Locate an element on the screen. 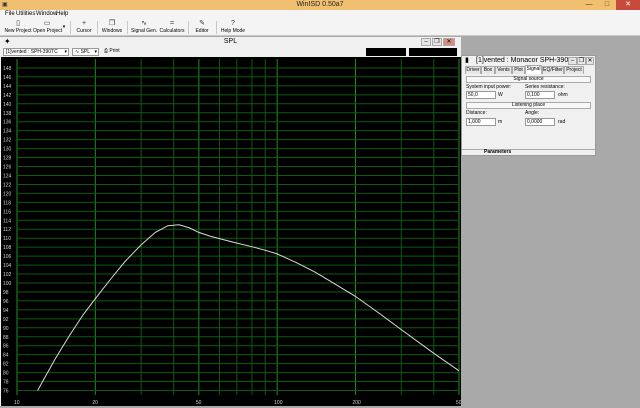 This screenshot has width=640, height=408. tab-box: Box is located at coordinates (488, 70).